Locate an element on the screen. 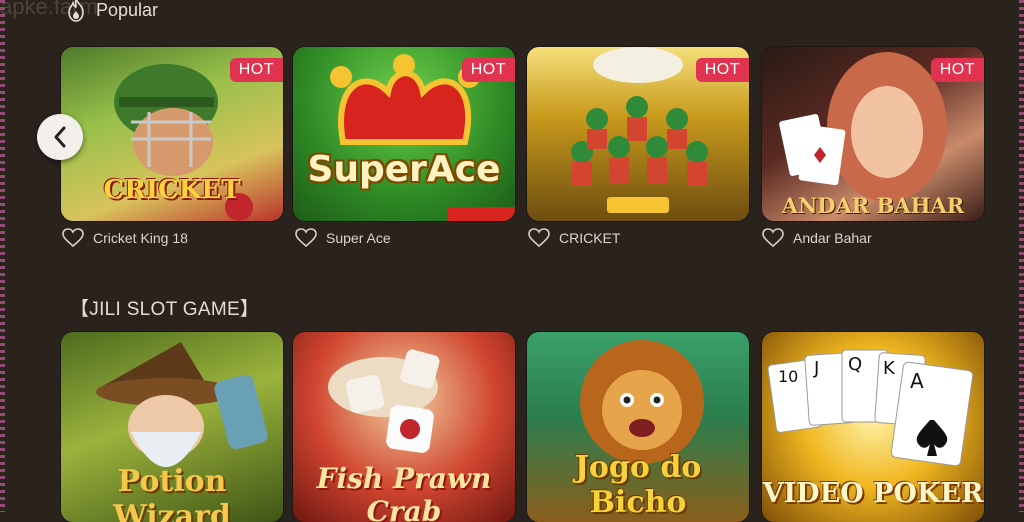  game-card-jogo-do-bicho: Jogo do Bicho is located at coordinates (638, 427).